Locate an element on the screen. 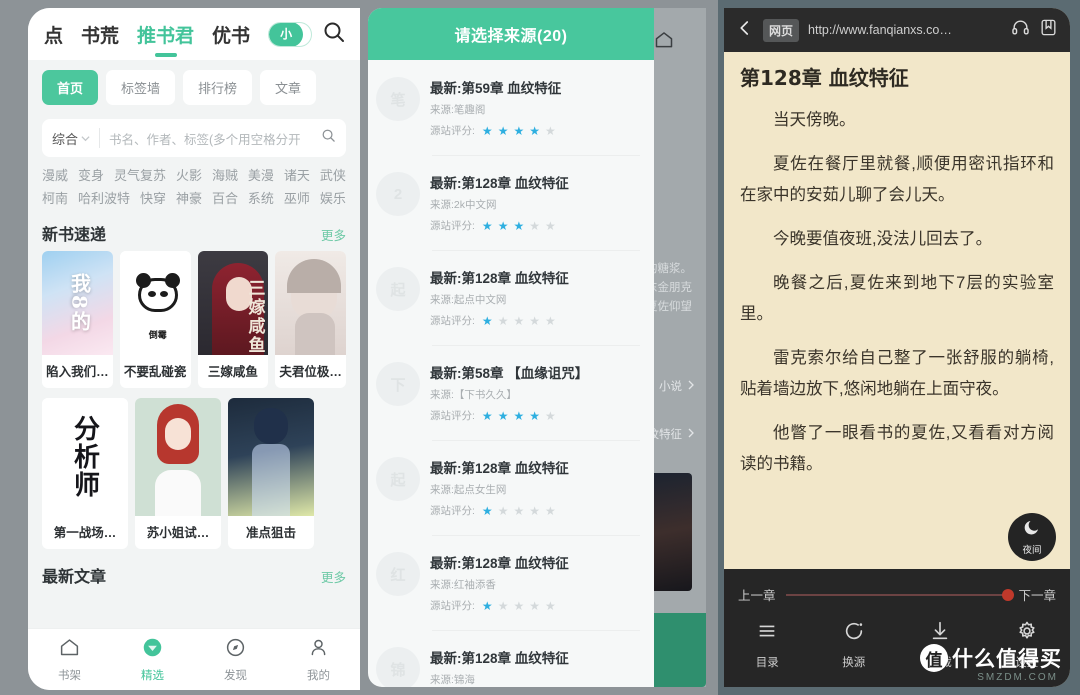 This screenshot has height=695, width=1080. paragraph: 雷克索尔给自己整了一张舒服的躺椅,贴着墙边放下,悠闲地躺在上面守夜。 is located at coordinates (897, 373).